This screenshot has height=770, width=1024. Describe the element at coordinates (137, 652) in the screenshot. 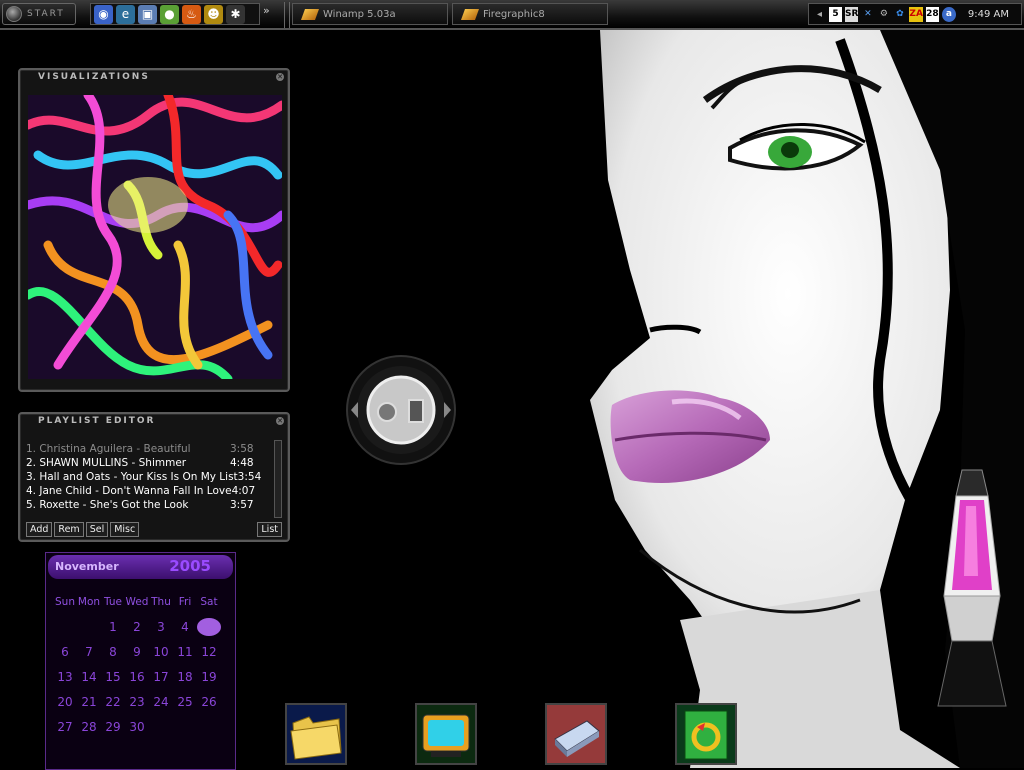

I see `calendar-date: 9` at that location.